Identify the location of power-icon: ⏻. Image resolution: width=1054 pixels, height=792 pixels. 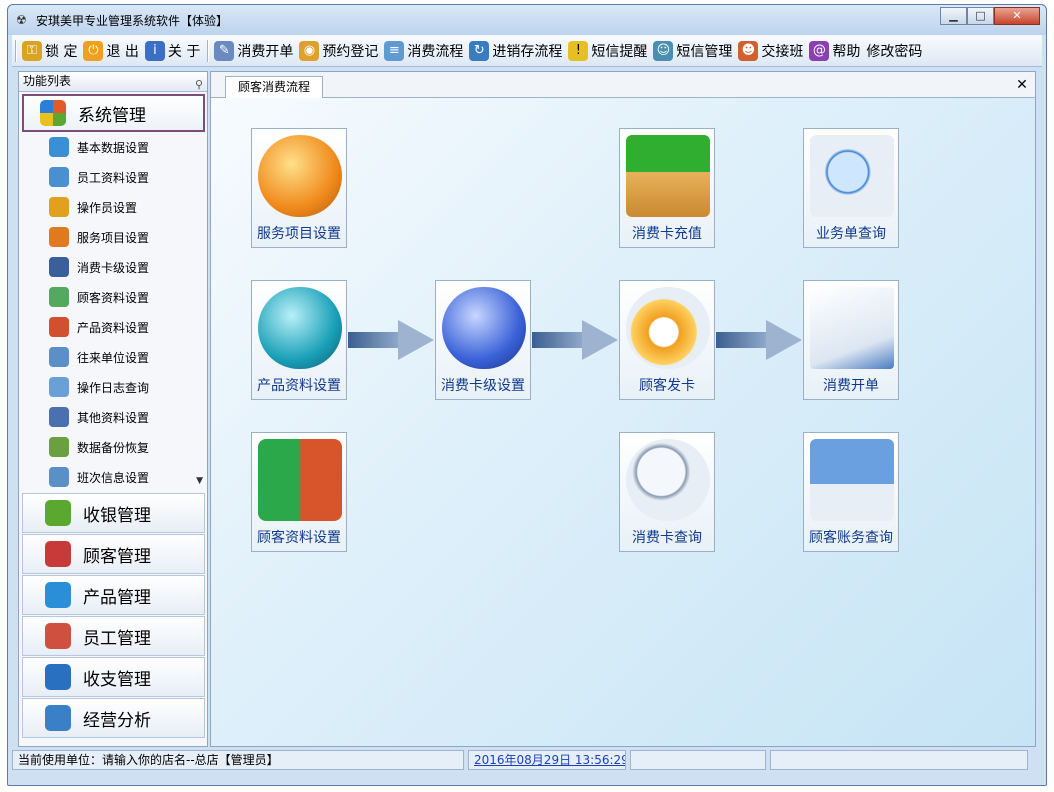
(93, 50).